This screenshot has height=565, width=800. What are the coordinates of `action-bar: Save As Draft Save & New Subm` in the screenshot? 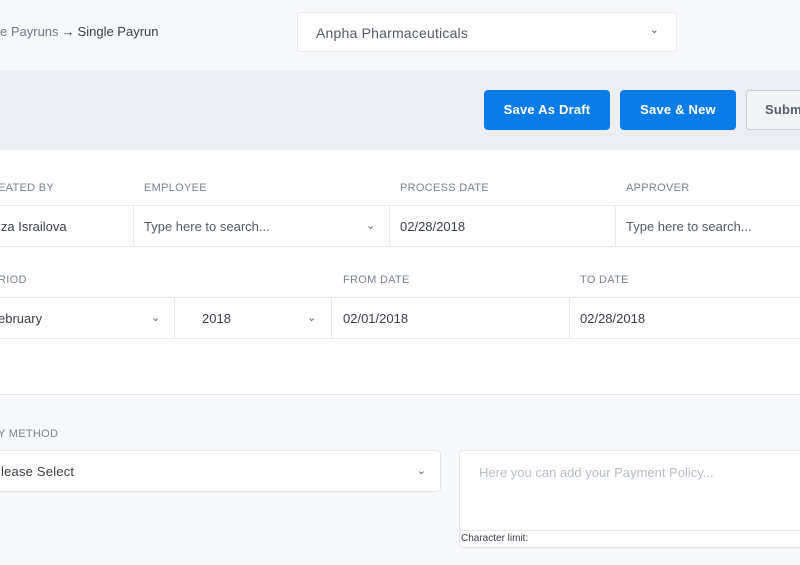 It's located at (400, 110).